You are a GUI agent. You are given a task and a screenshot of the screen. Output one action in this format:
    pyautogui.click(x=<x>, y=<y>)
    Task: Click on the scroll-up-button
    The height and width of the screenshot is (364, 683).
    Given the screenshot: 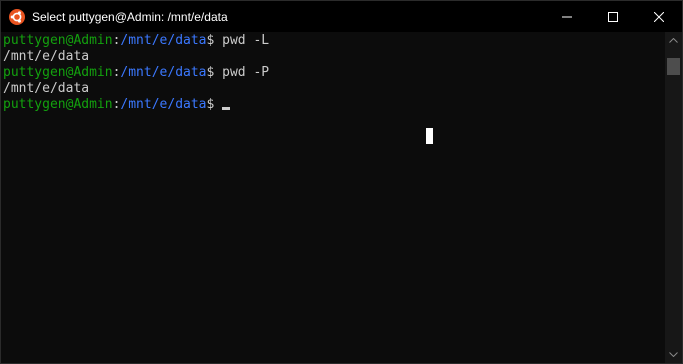 What is the action you would take?
    pyautogui.click(x=673, y=40)
    